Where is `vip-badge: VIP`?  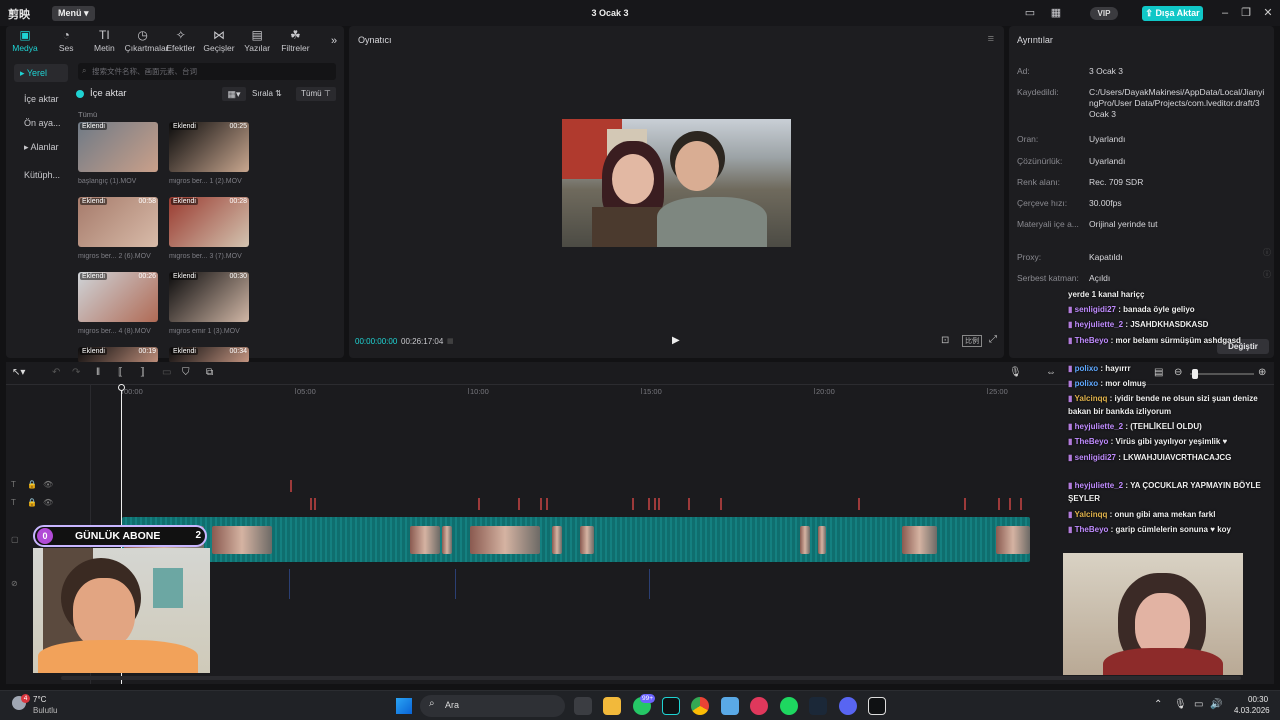 vip-badge: VIP is located at coordinates (1104, 13).